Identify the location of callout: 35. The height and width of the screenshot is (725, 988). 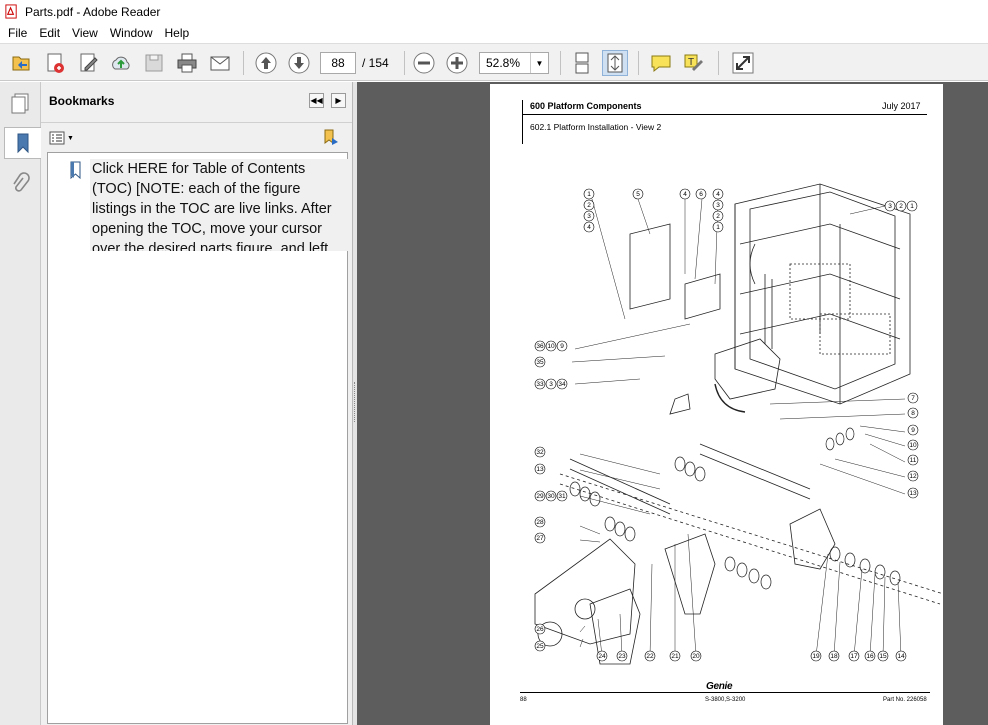
(540, 362).